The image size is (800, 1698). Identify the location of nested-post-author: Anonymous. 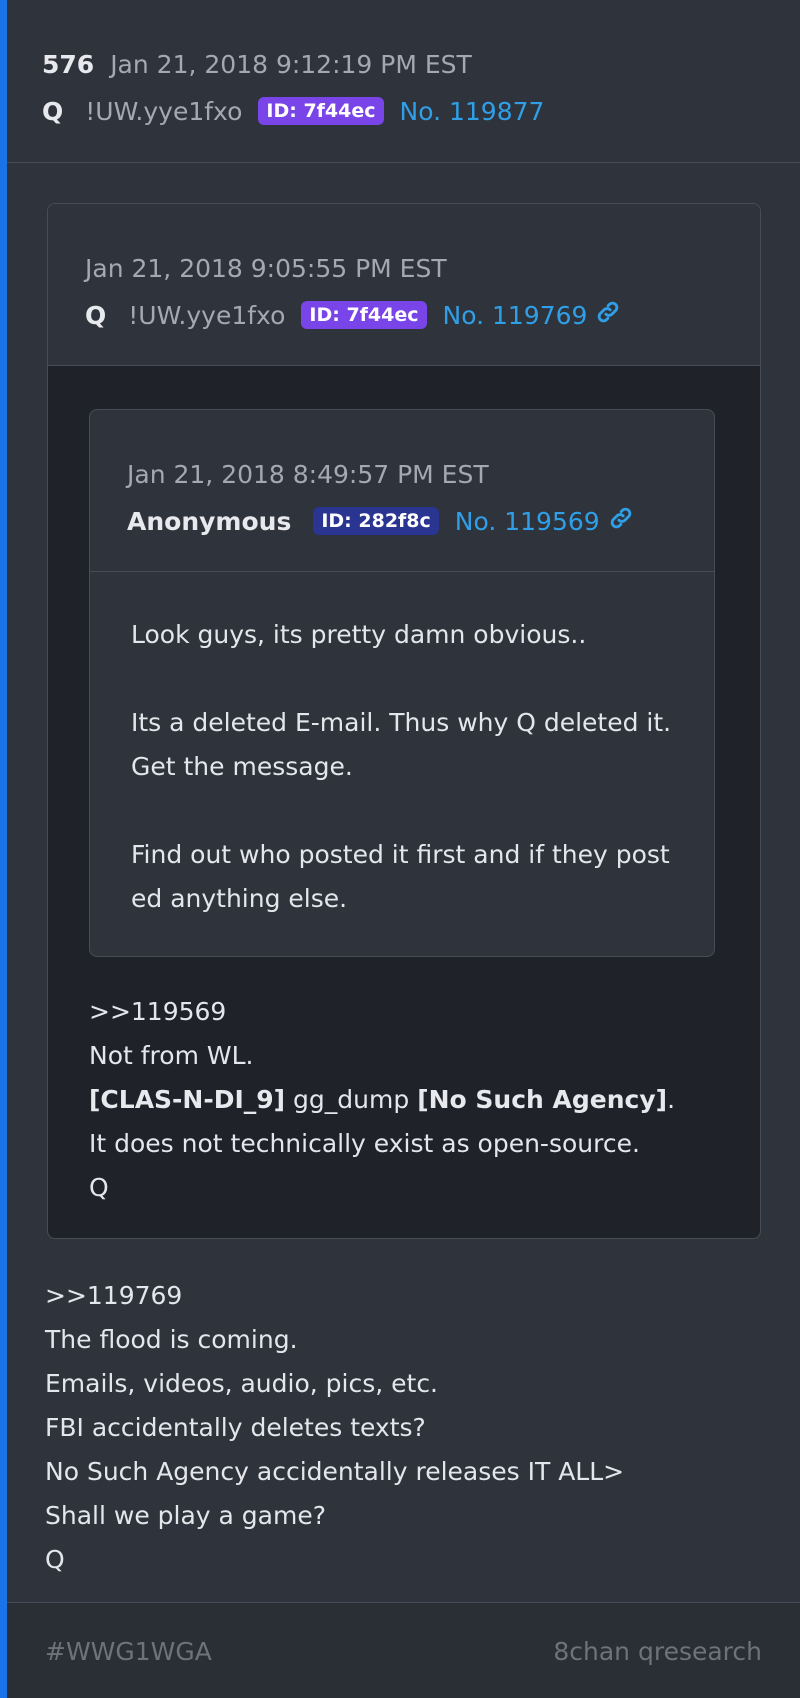
(209, 521).